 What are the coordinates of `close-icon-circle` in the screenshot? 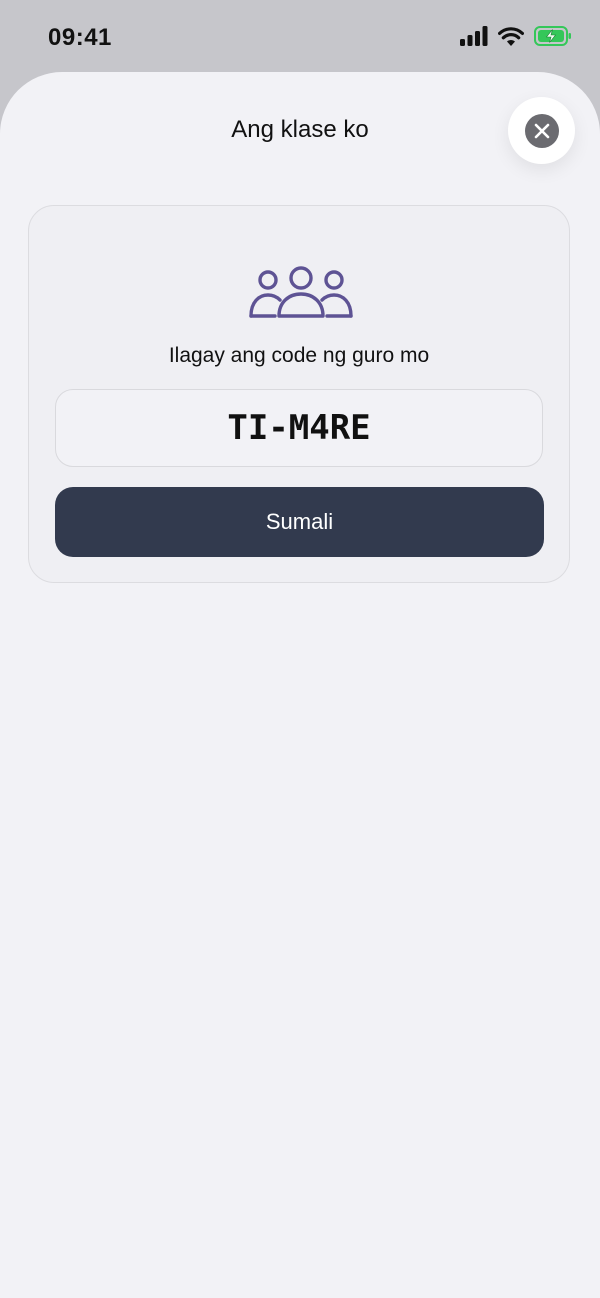 It's located at (541, 130).